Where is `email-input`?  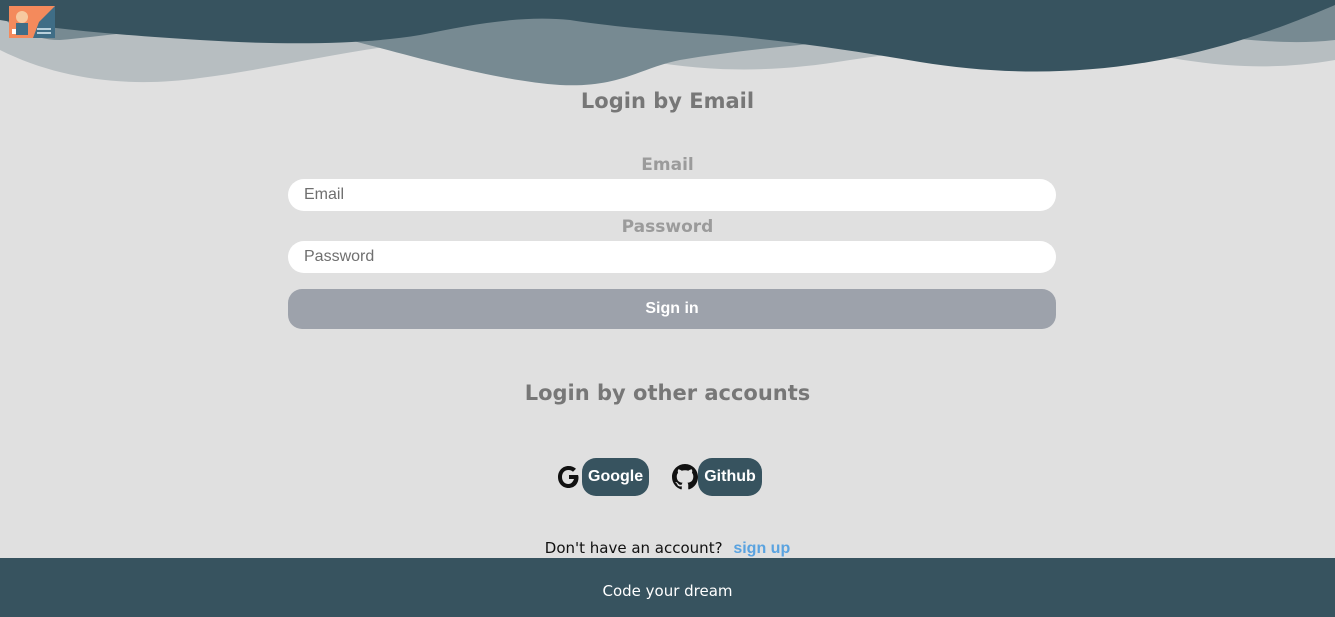
email-input is located at coordinates (672, 195).